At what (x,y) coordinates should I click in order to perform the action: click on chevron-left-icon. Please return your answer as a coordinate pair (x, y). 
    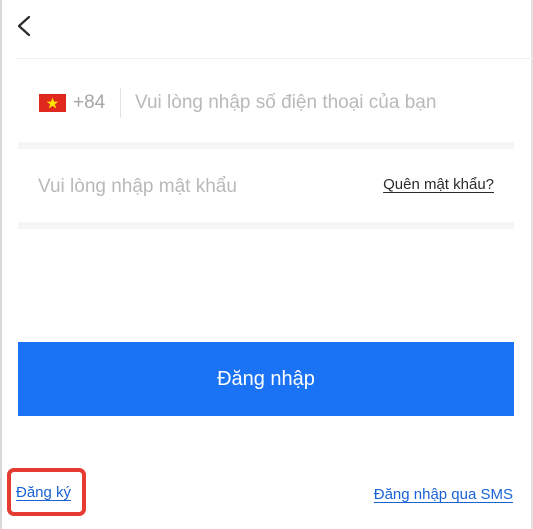
    Looking at the image, I should click on (24, 26).